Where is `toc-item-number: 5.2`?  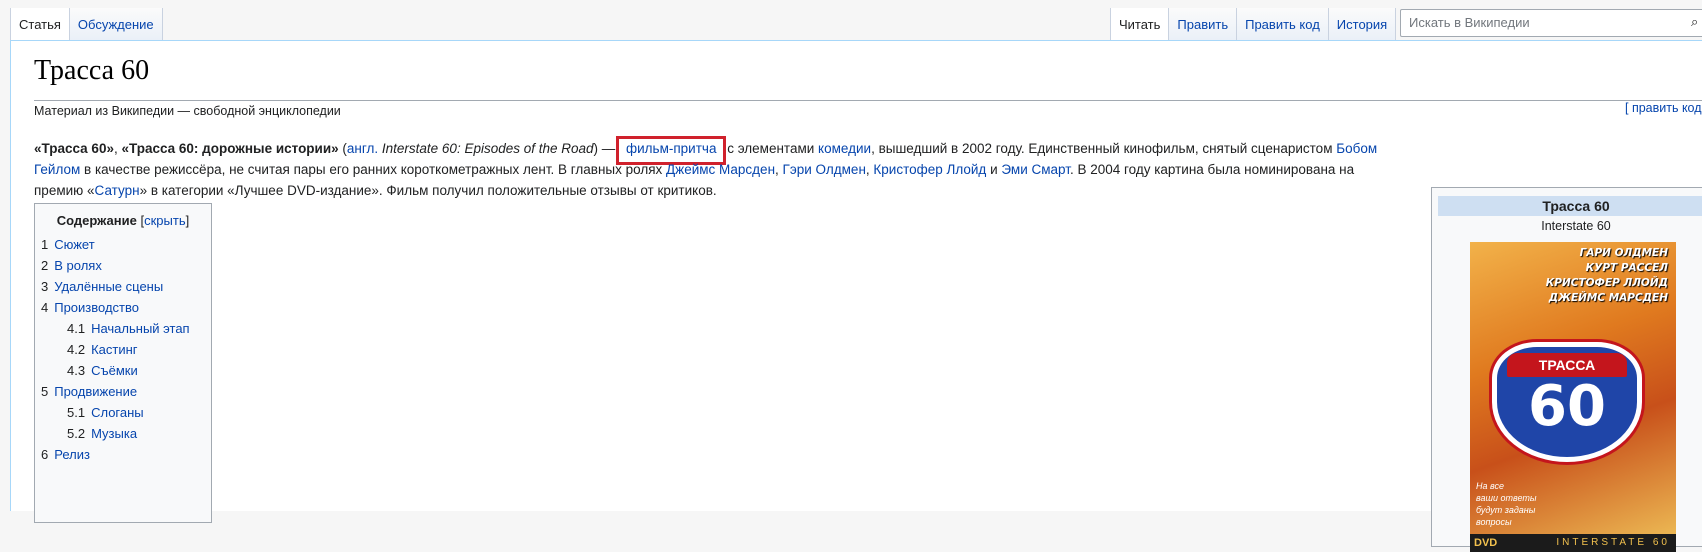 toc-item-number: 5.2 is located at coordinates (76, 433).